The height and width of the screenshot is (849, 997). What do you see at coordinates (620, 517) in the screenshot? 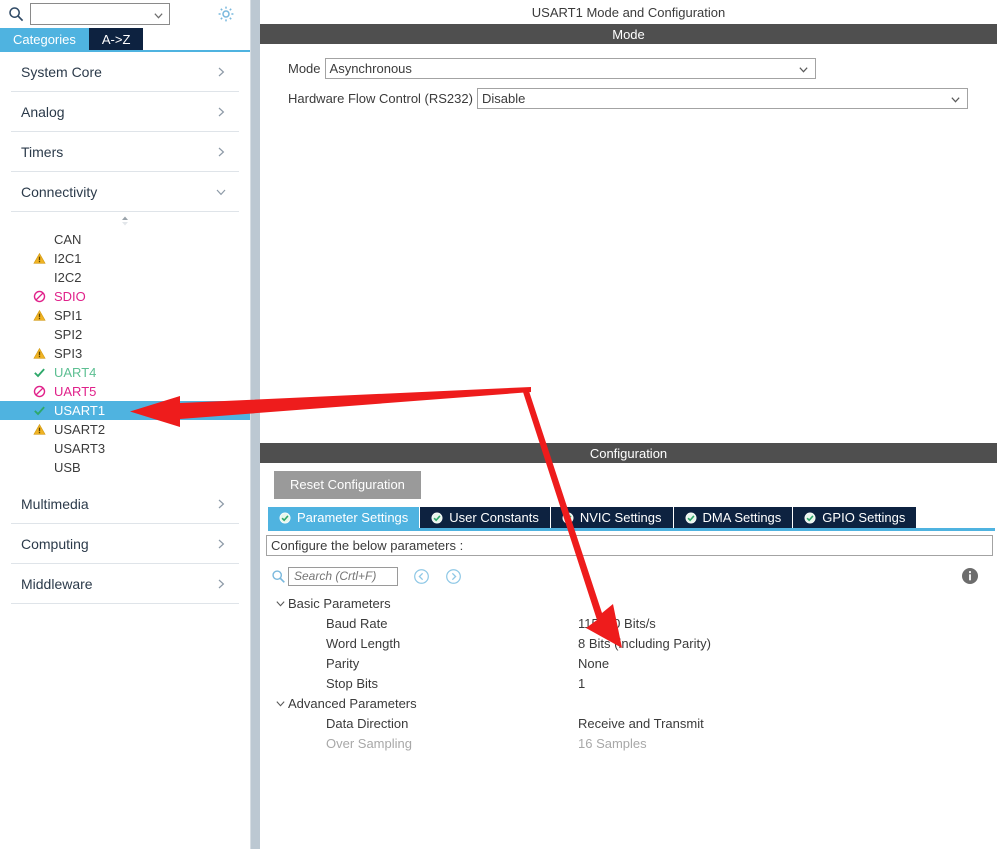
I see `tab-nvic-settings-label: NVIC Settings` at bounding box center [620, 517].